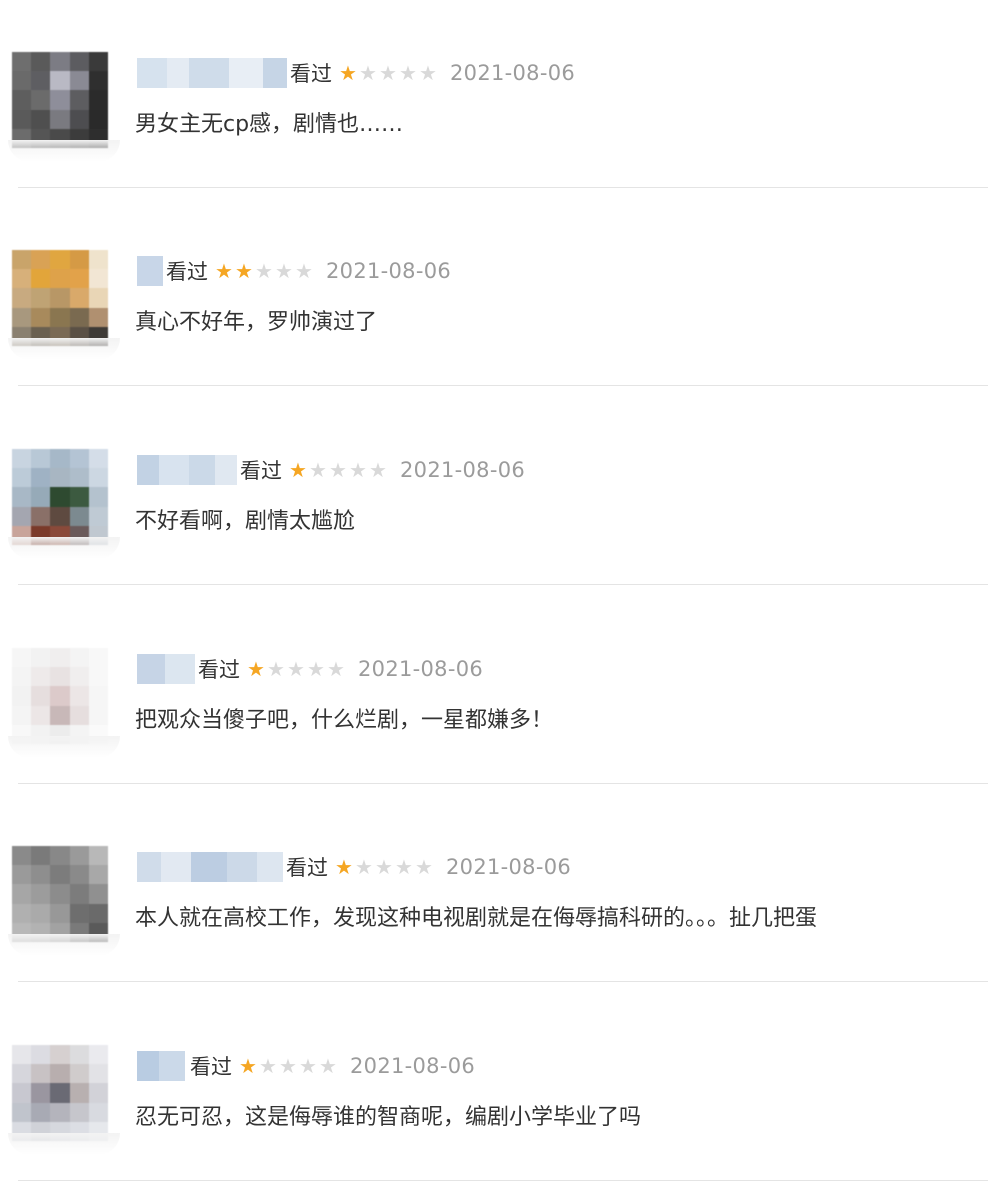  I want to click on watched-status: 看过, so click(307, 868).